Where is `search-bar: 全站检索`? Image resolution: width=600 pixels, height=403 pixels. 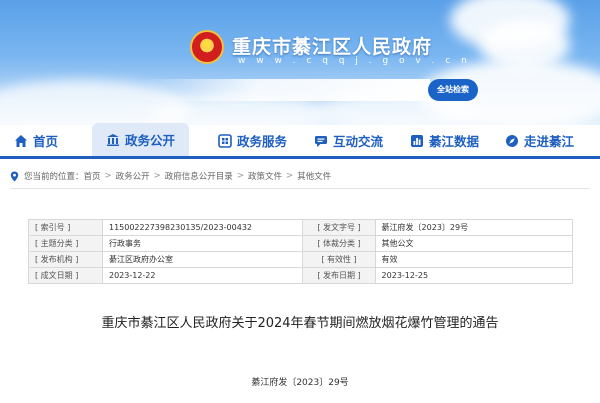 search-bar: 全站检索 is located at coordinates (309, 90).